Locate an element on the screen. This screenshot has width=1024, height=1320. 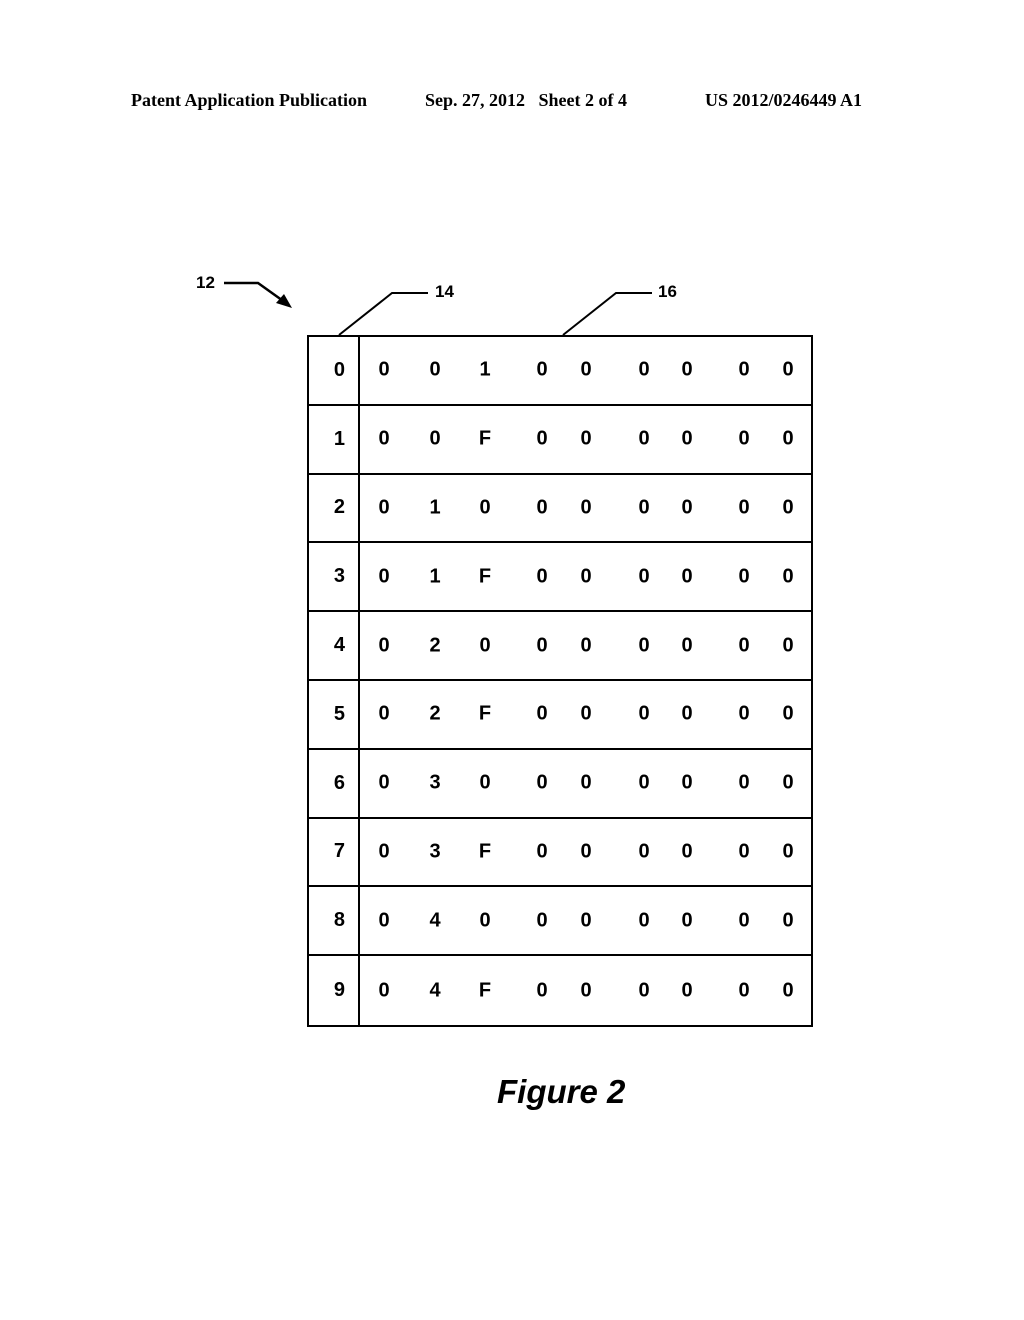
row-data-cells: 0 0 F 0 0 0 0 0 0 is located at coordinates (585, 439).